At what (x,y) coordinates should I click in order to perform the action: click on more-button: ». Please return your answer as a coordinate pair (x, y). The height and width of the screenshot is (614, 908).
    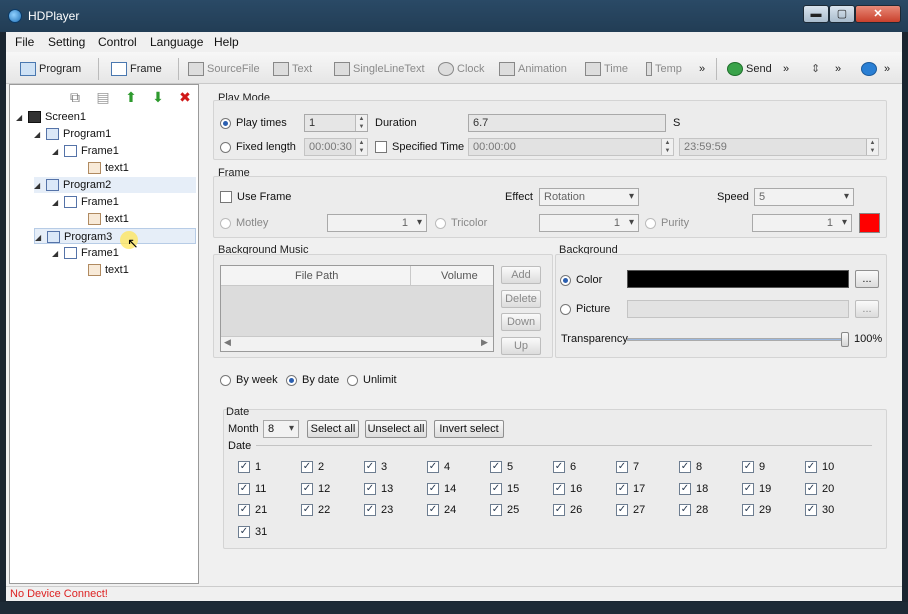
    Looking at the image, I should click on (702, 69).